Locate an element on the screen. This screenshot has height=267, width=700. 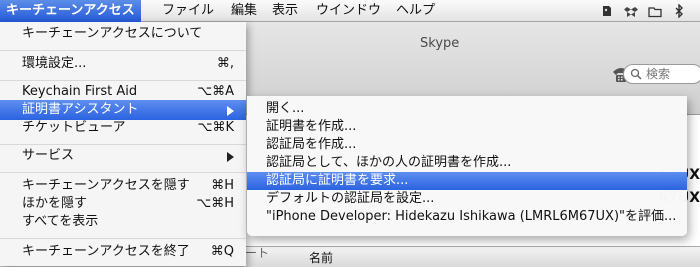
menu-item-label: キーチェーンアクセスを終了 is located at coordinates (106, 251).